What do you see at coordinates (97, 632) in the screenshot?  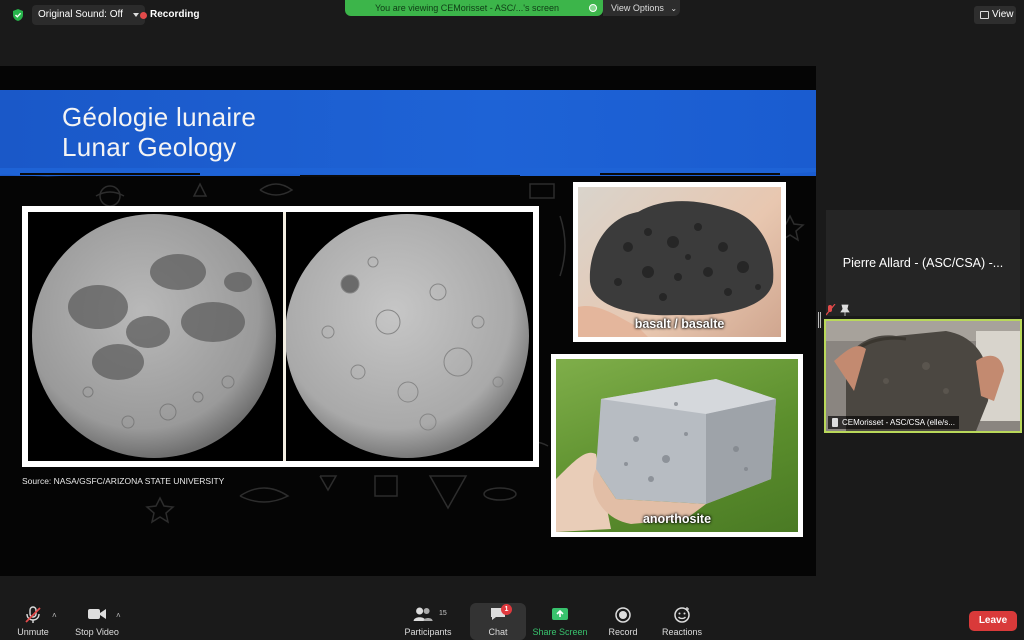 I see `stop-video-label: Stop Video` at bounding box center [97, 632].